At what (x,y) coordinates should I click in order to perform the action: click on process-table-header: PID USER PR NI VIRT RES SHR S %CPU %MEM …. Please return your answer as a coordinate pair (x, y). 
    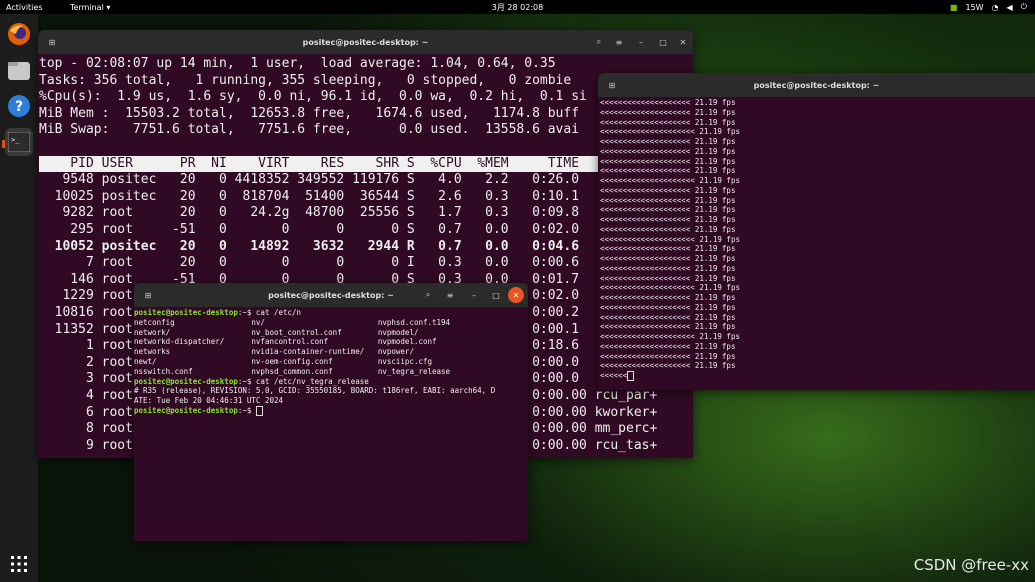
    Looking at the image, I should click on (365, 164).